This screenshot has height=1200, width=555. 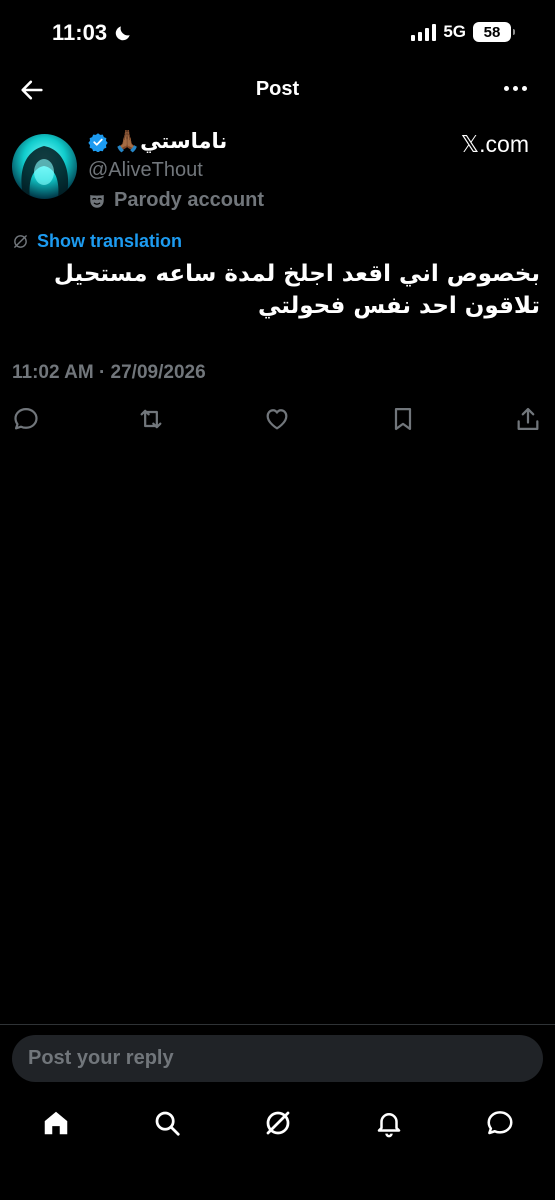 I want to click on repost-icon, so click(x=151, y=419).